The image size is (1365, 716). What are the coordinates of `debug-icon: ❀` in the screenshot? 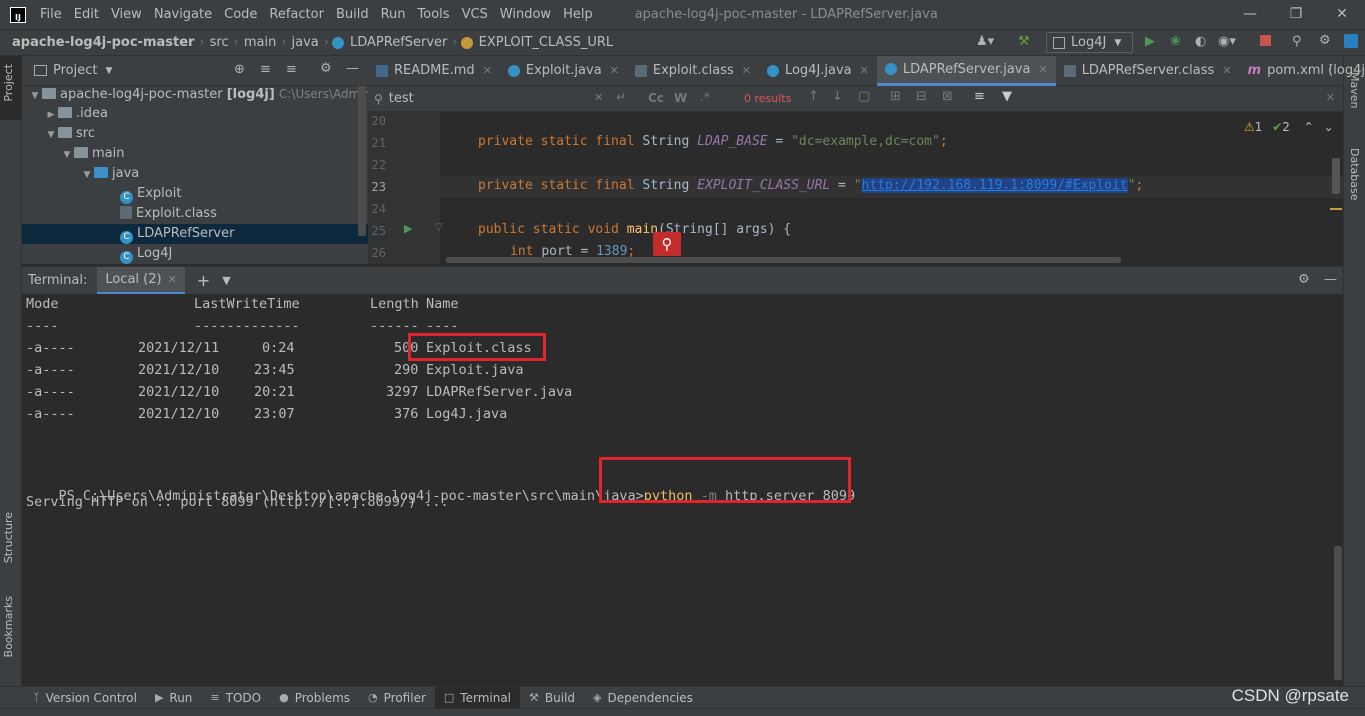 It's located at (1175, 41).